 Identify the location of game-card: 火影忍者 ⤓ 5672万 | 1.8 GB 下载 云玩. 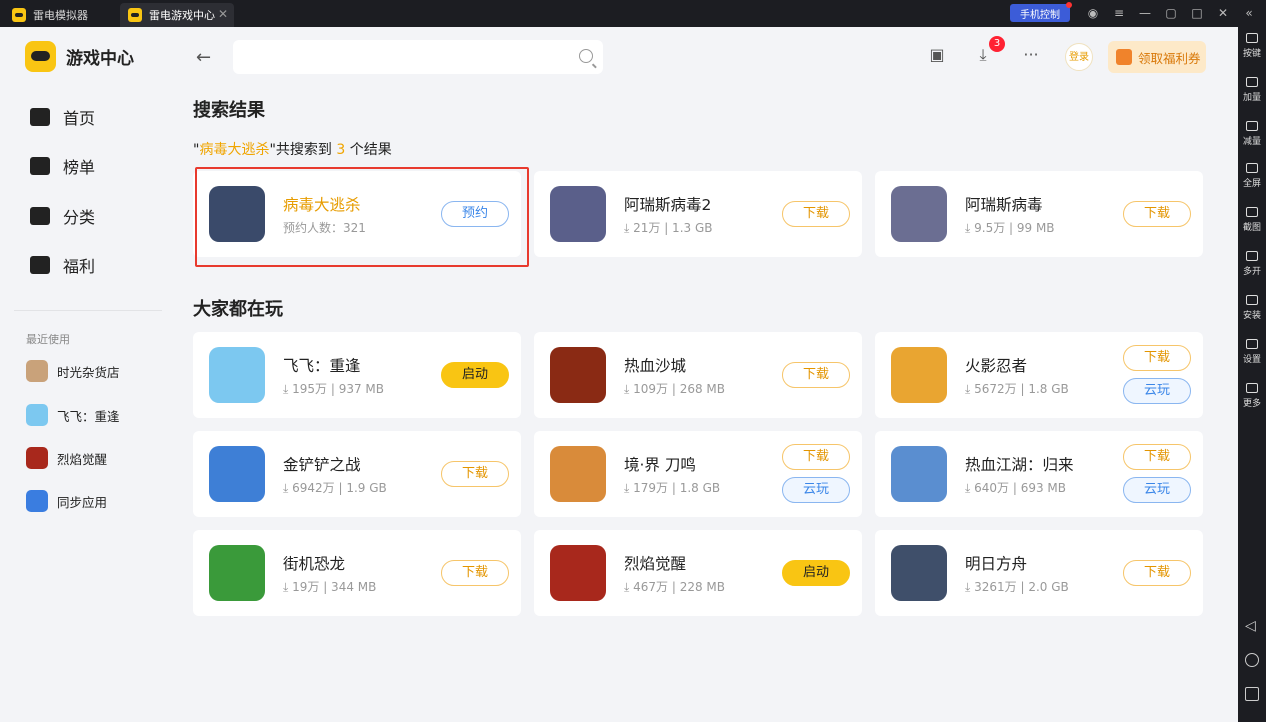
(1039, 375).